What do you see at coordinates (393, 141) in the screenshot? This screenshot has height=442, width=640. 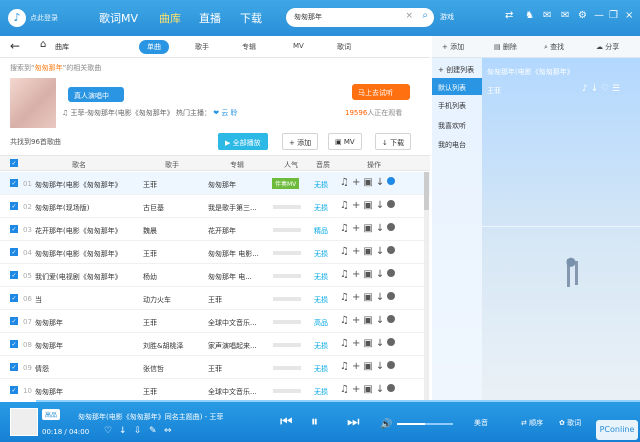 I see `download-button: ↓ 下载` at bounding box center [393, 141].